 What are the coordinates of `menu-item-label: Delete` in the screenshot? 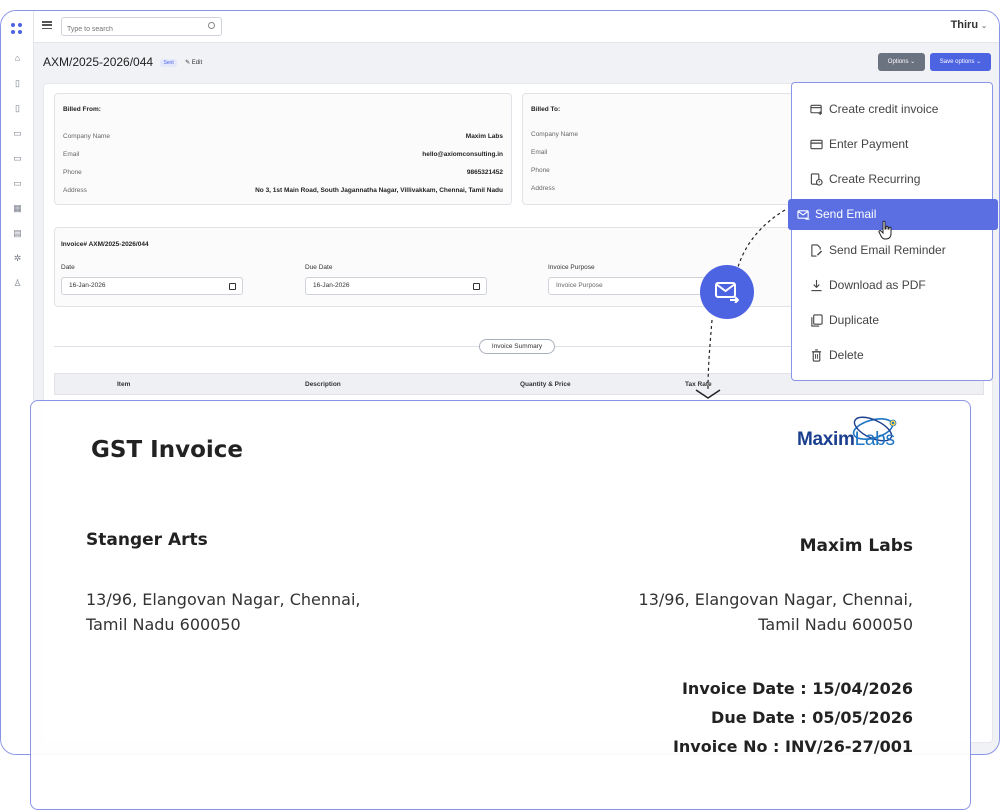 It's located at (846, 355).